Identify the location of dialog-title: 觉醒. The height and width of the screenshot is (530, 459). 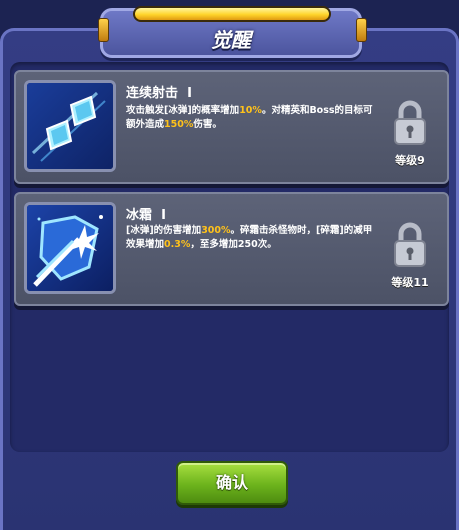
(231, 40).